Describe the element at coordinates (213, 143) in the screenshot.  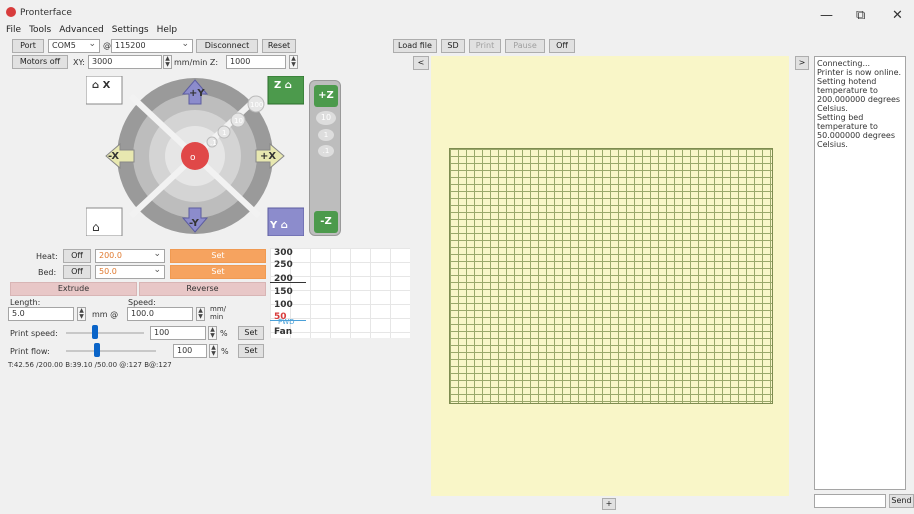
I see `step-01-label: .1` at that location.